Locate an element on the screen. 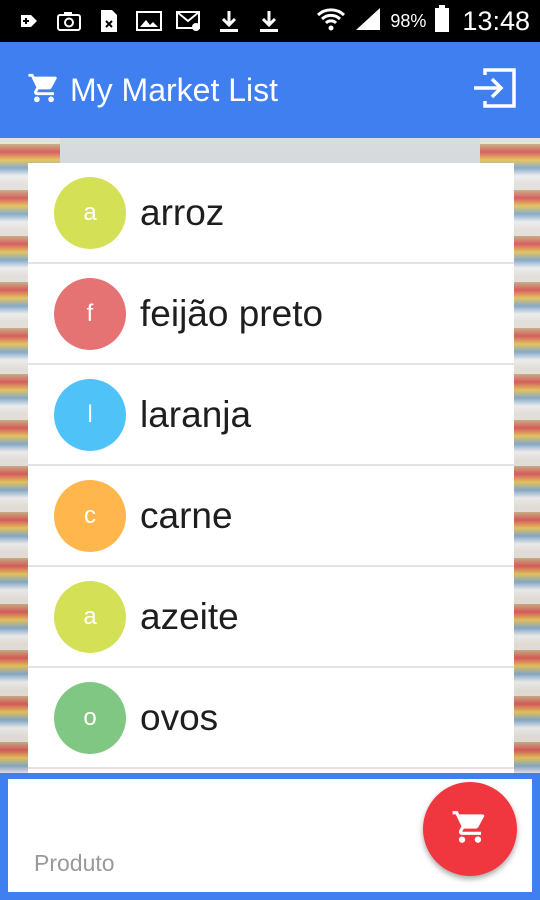 The width and height of the screenshot is (540, 900). status-bar: 98% 13:48 is located at coordinates (270, 21).